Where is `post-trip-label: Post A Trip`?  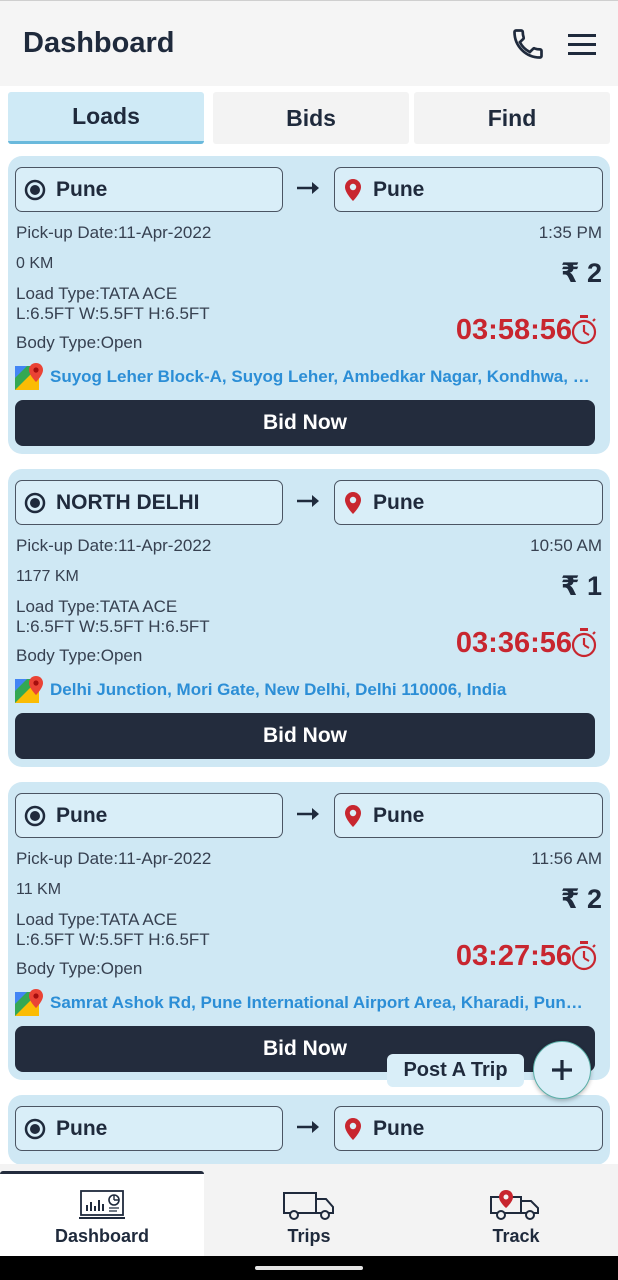 post-trip-label: Post A Trip is located at coordinates (455, 1070).